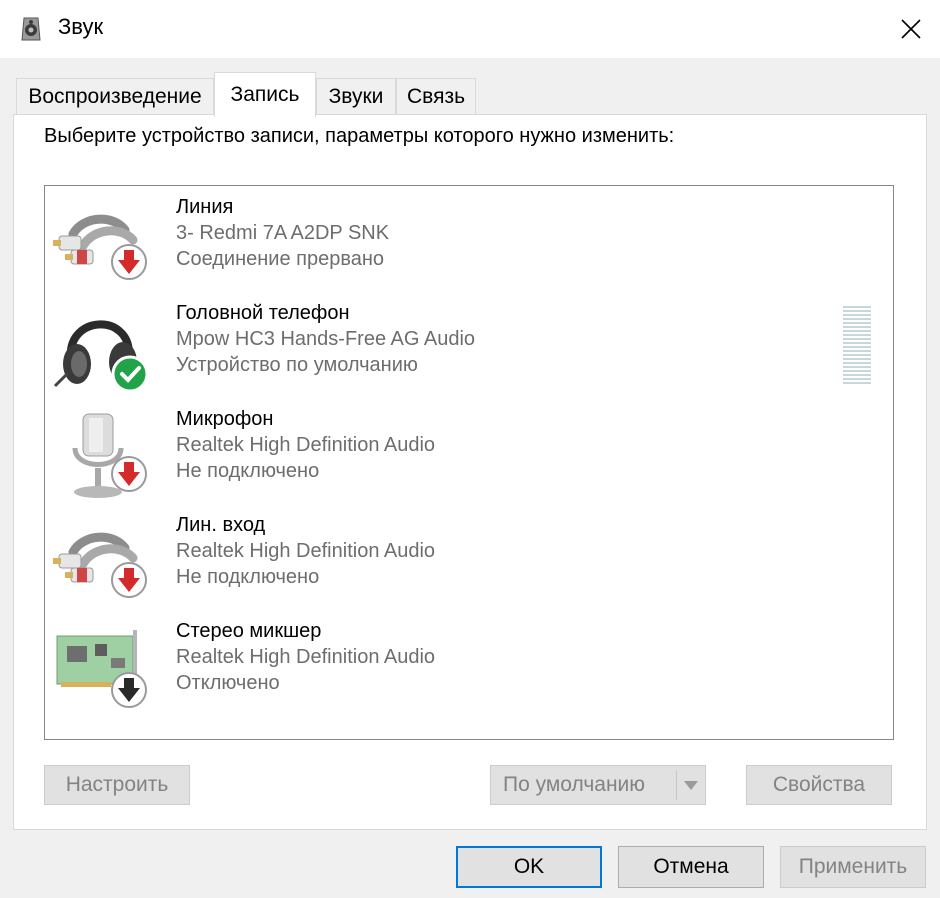  Describe the element at coordinates (283, 233) in the screenshot. I see `device-description: 3- Redmi 7A A2DP SNK` at that location.